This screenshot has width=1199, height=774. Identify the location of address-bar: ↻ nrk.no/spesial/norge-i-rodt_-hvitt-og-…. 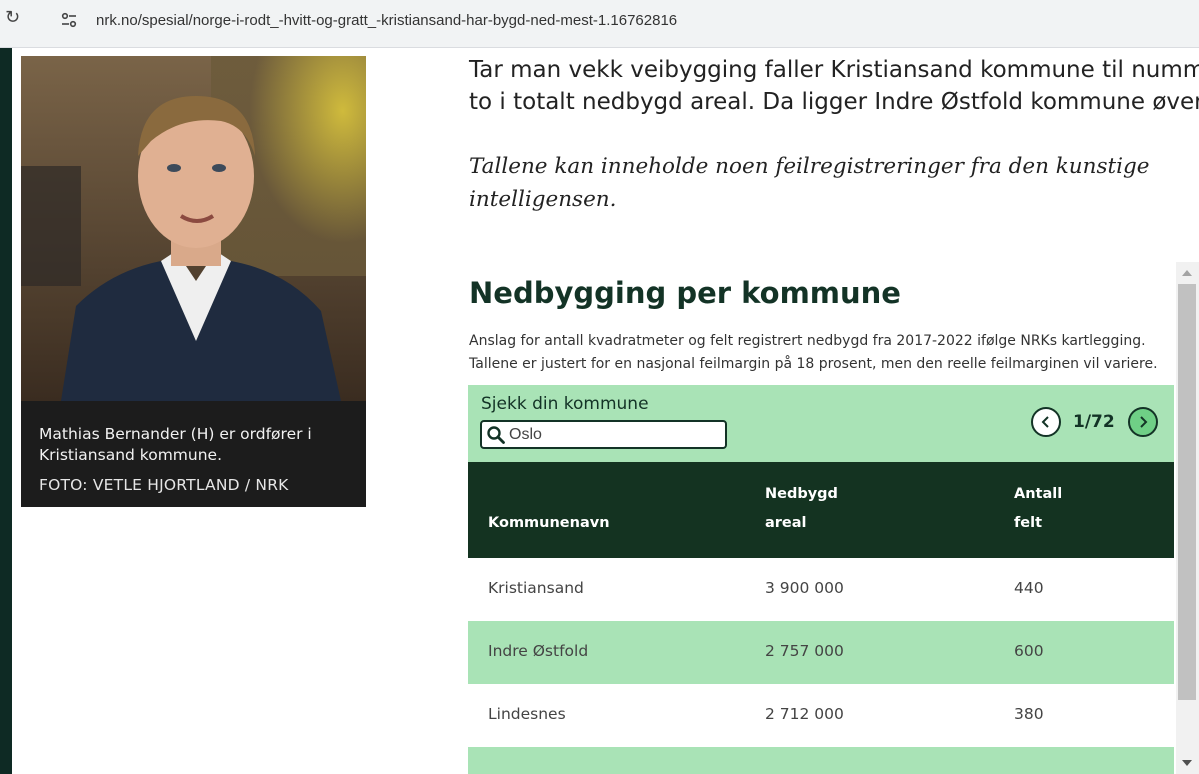
(599, 24).